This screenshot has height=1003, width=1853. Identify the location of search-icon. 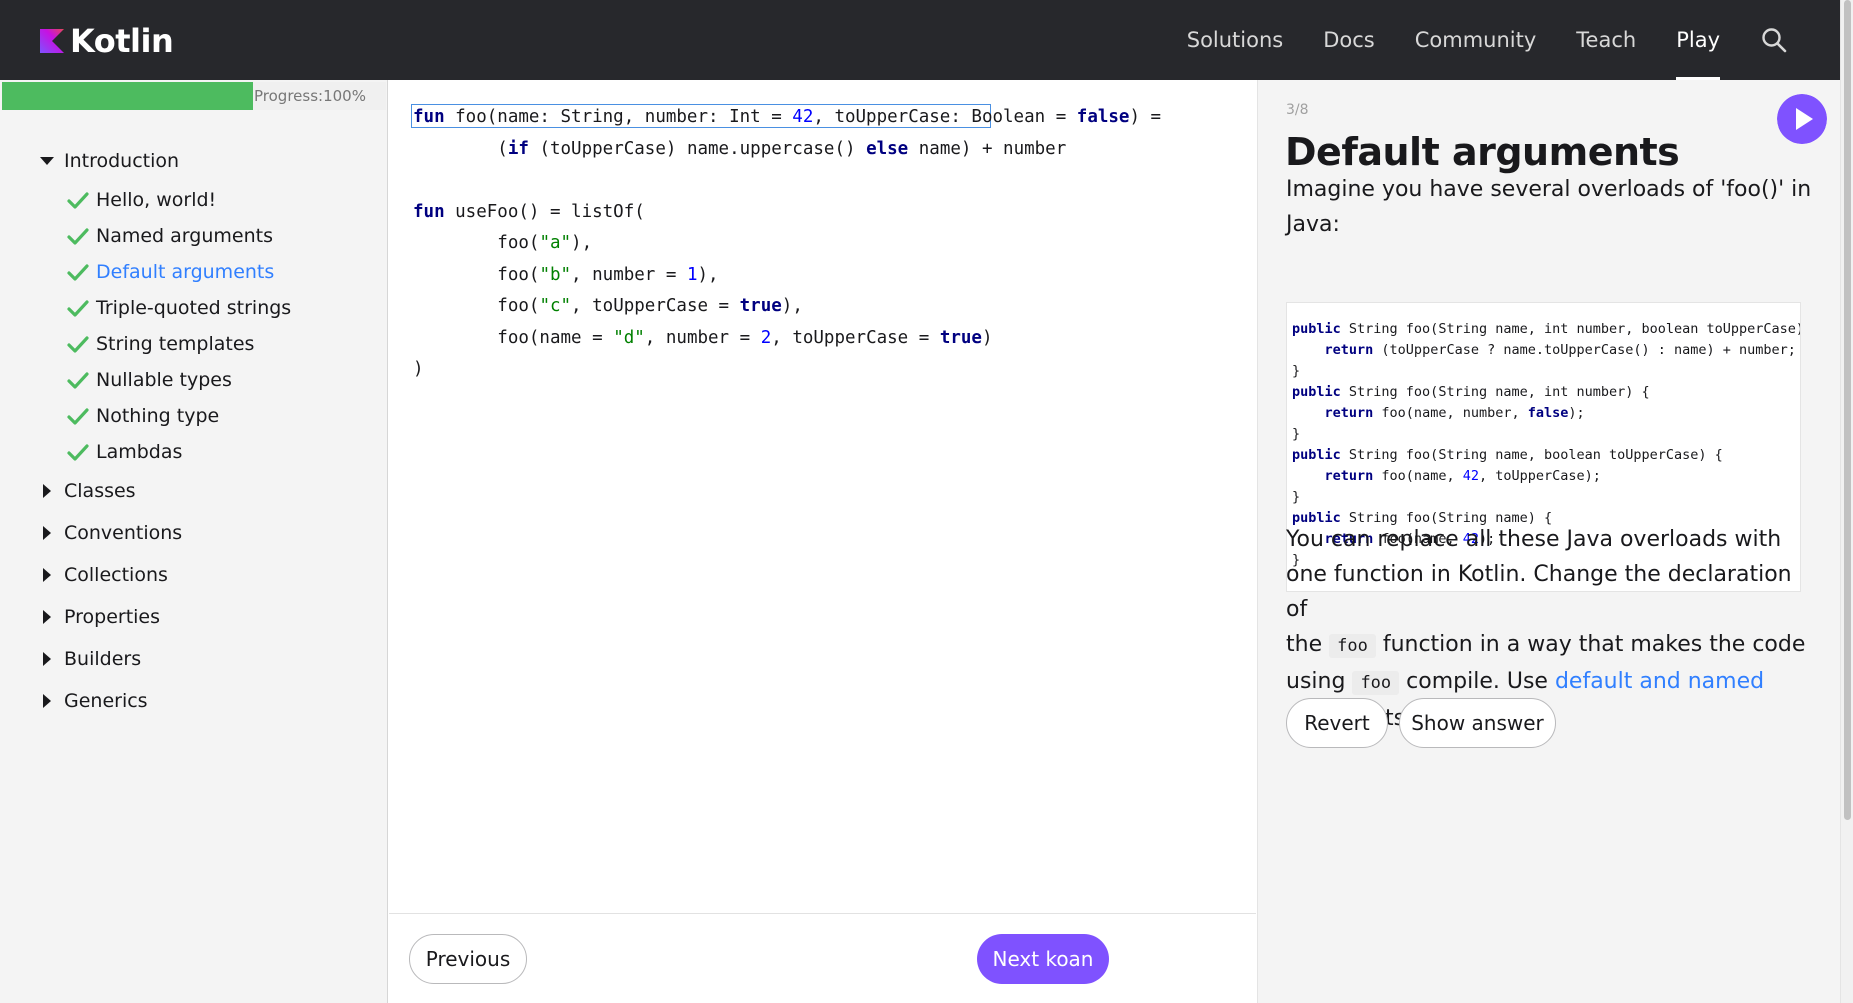
(1774, 40).